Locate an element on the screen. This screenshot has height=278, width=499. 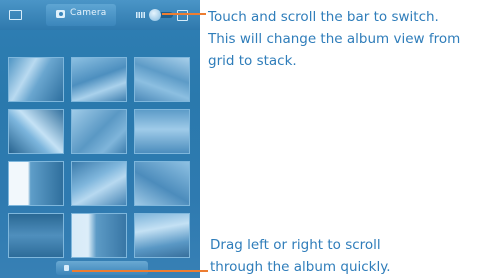
view-switch is located at coordinates (162, 15).